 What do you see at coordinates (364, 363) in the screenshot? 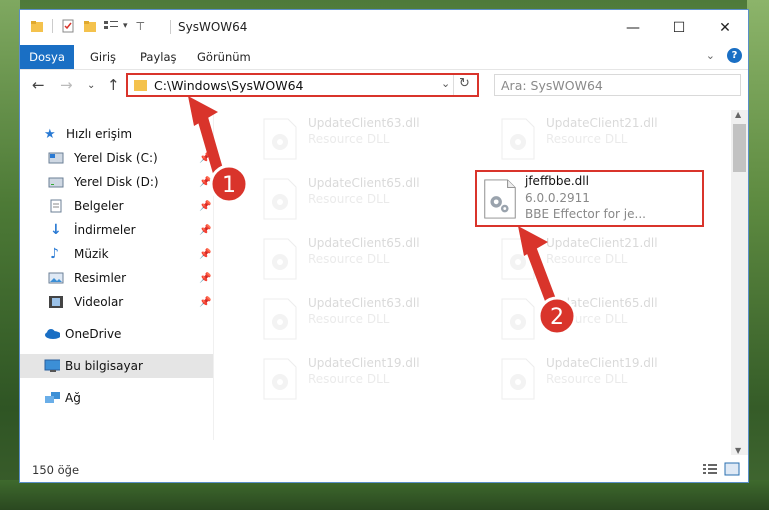
I see `file-name: UpdateClient19.dll` at bounding box center [364, 363].